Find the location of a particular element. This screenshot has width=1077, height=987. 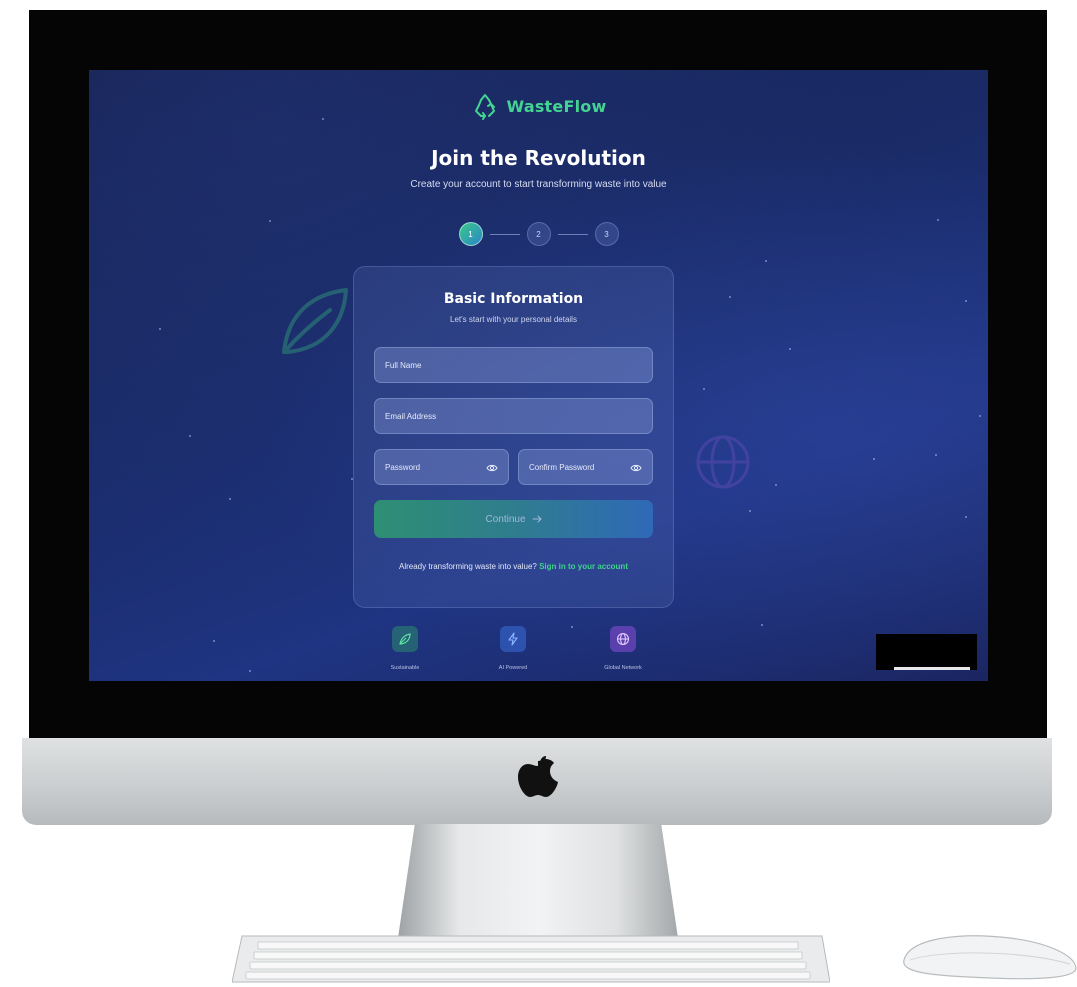

signin-prompt-text: Already transforming waste into value? is located at coordinates (468, 566).